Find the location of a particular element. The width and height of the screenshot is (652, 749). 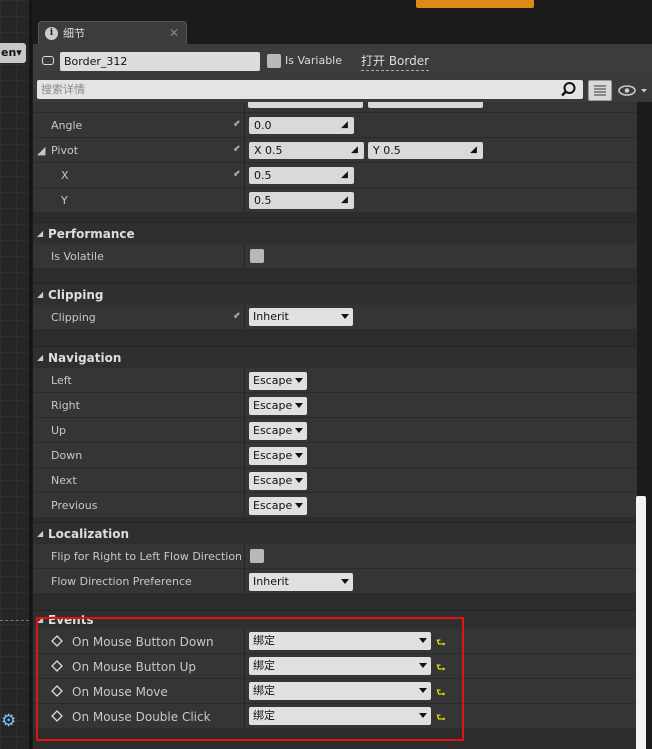

event-mouse-down-dropdown: 绑定 is located at coordinates (340, 641).